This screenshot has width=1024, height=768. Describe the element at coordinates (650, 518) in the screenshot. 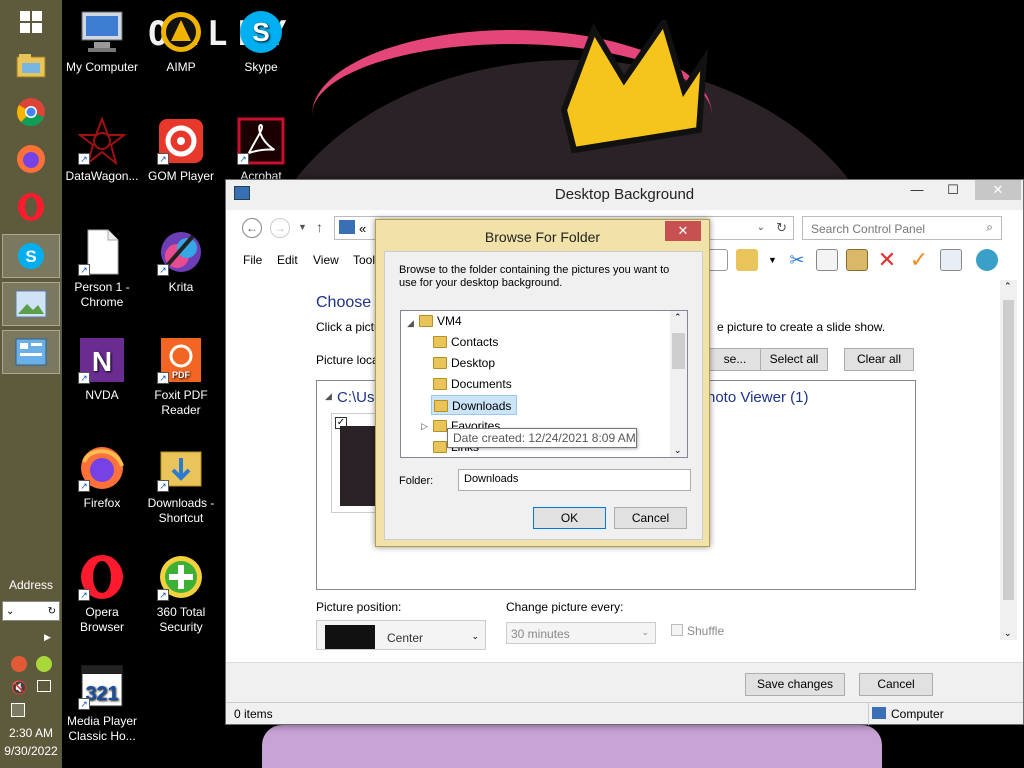

I see `dialog-cancel-button: Cancel` at that location.